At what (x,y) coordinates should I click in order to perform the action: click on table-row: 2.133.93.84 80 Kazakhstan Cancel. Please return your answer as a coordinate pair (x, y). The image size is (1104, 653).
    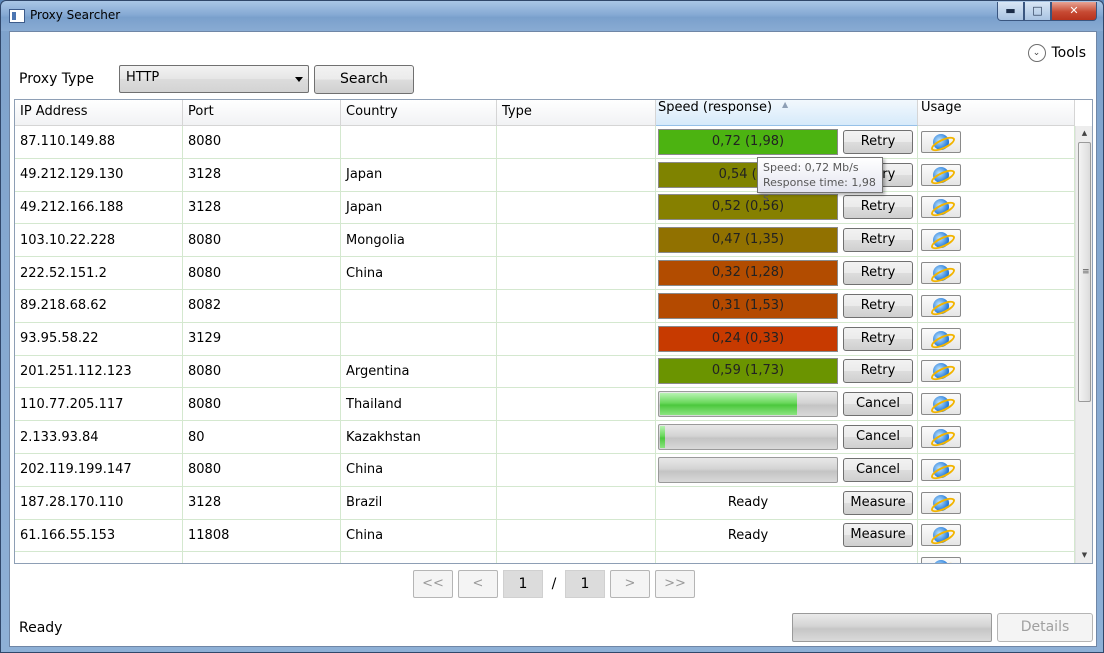
    Looking at the image, I should click on (545, 437).